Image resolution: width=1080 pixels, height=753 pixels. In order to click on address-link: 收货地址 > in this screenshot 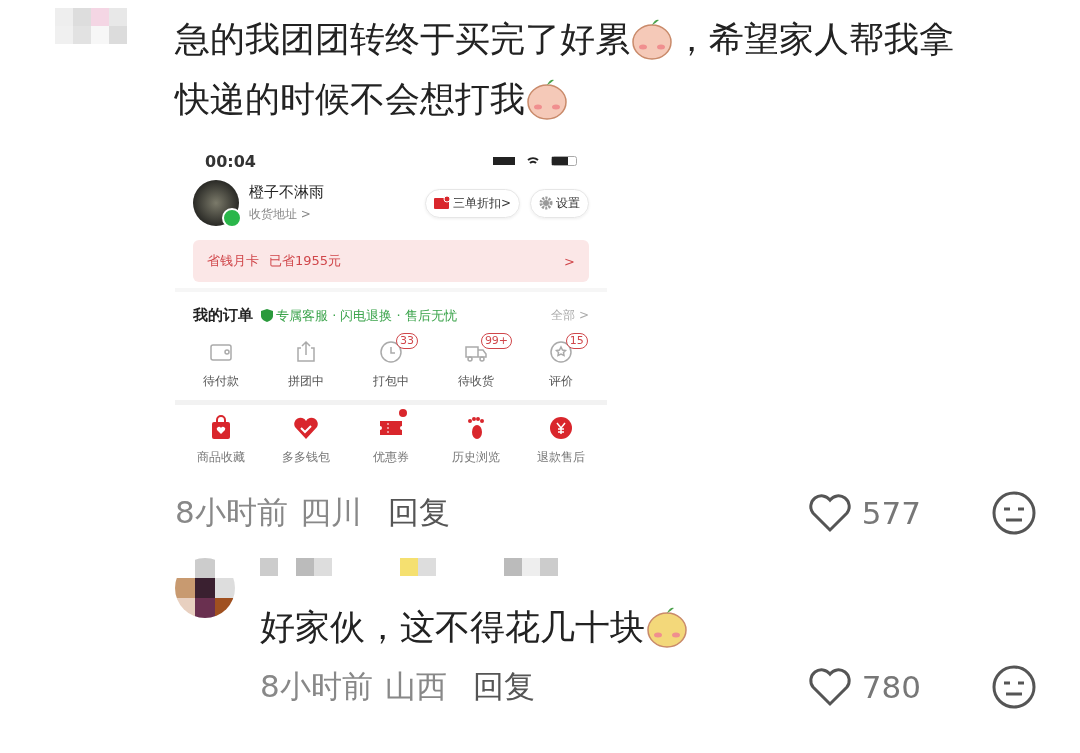, I will do `click(332, 214)`.